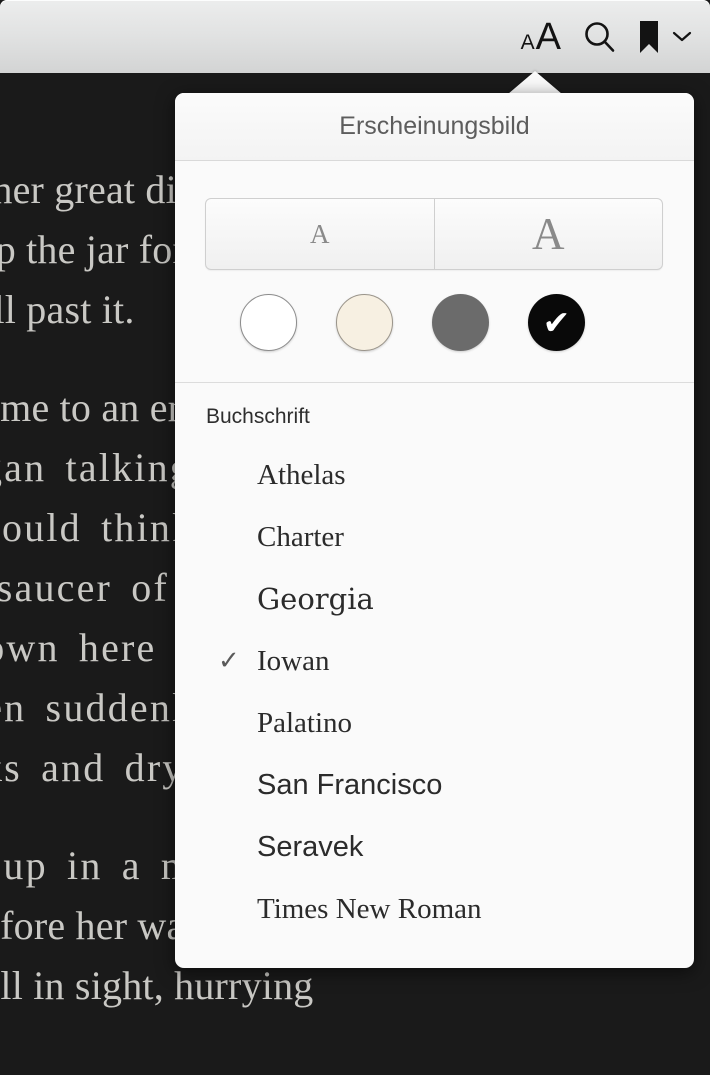 The height and width of the screenshot is (1075, 710). I want to click on font-list-item-georgia: Georgia, so click(434, 599).